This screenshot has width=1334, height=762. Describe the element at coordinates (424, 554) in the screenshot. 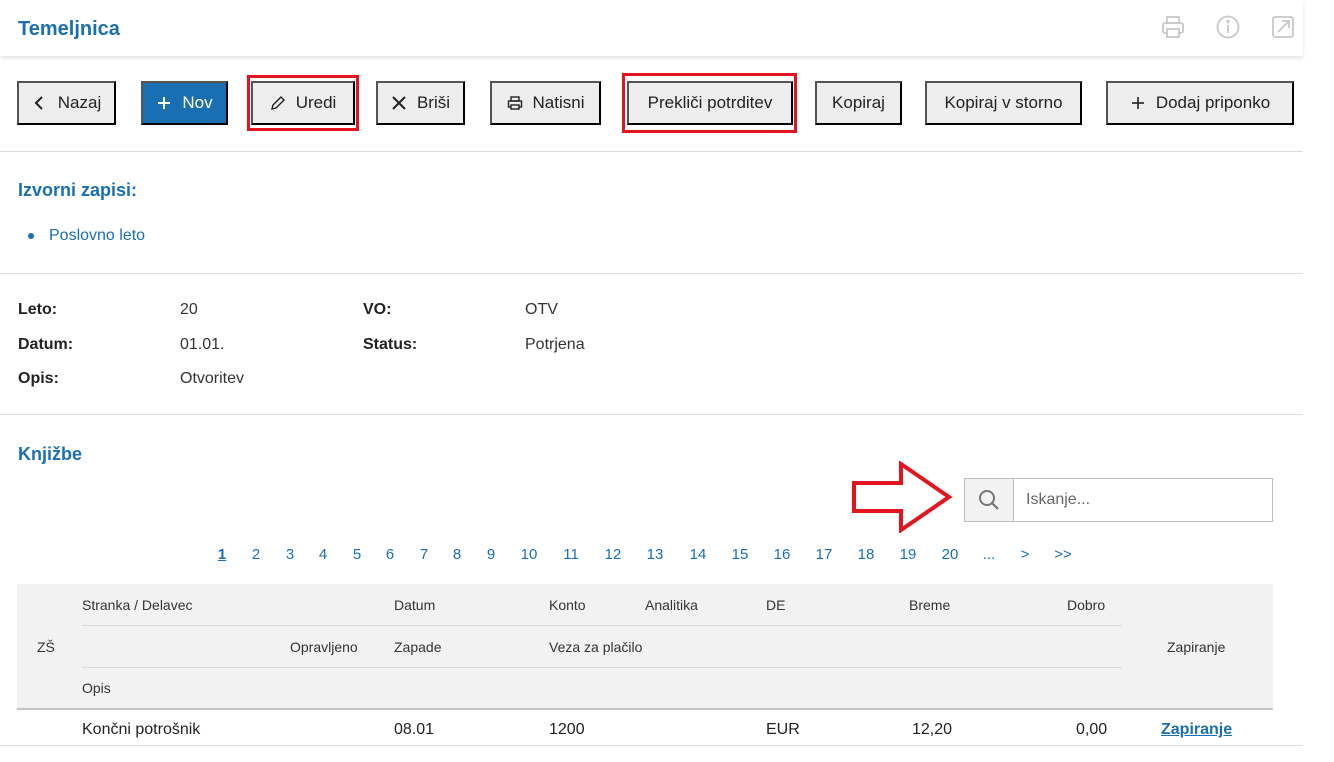

I see `page-link: 7` at that location.